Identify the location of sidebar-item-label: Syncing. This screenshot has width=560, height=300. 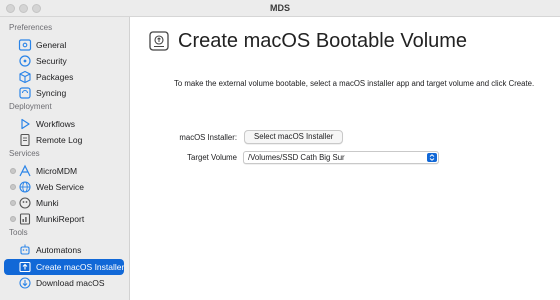
(51, 93).